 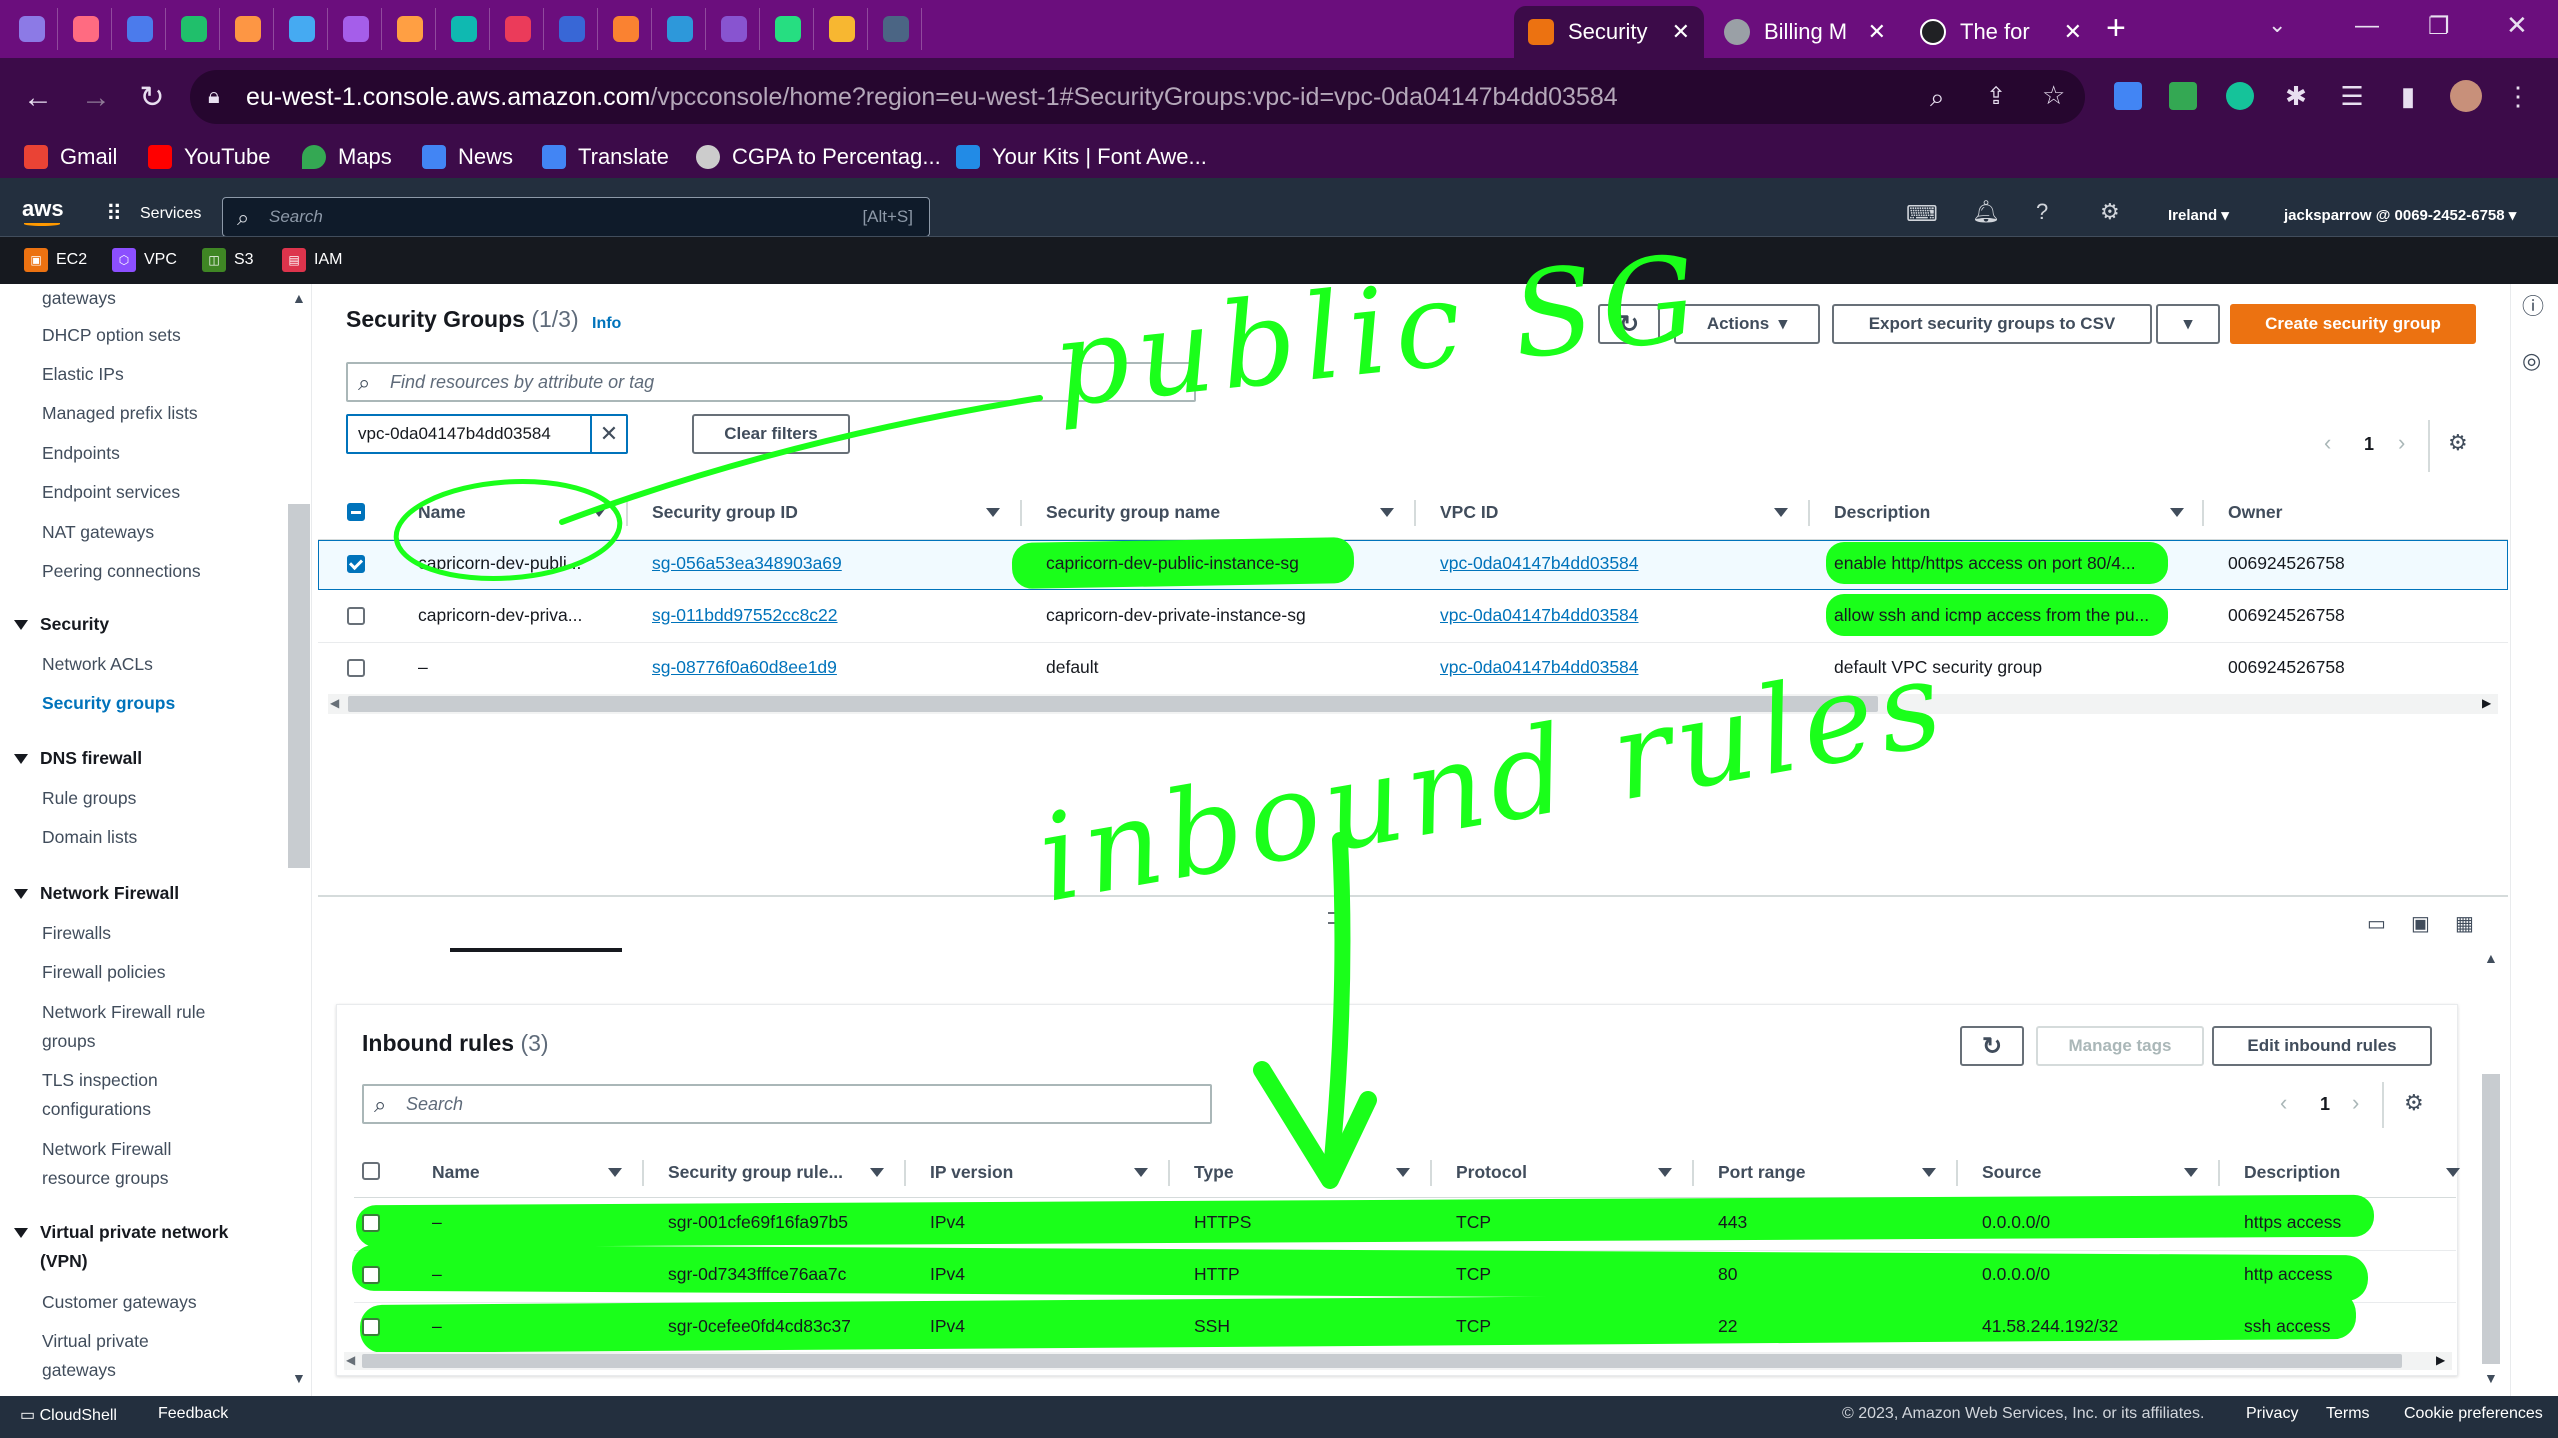 I want to click on profile-avatar, so click(x=2466, y=96).